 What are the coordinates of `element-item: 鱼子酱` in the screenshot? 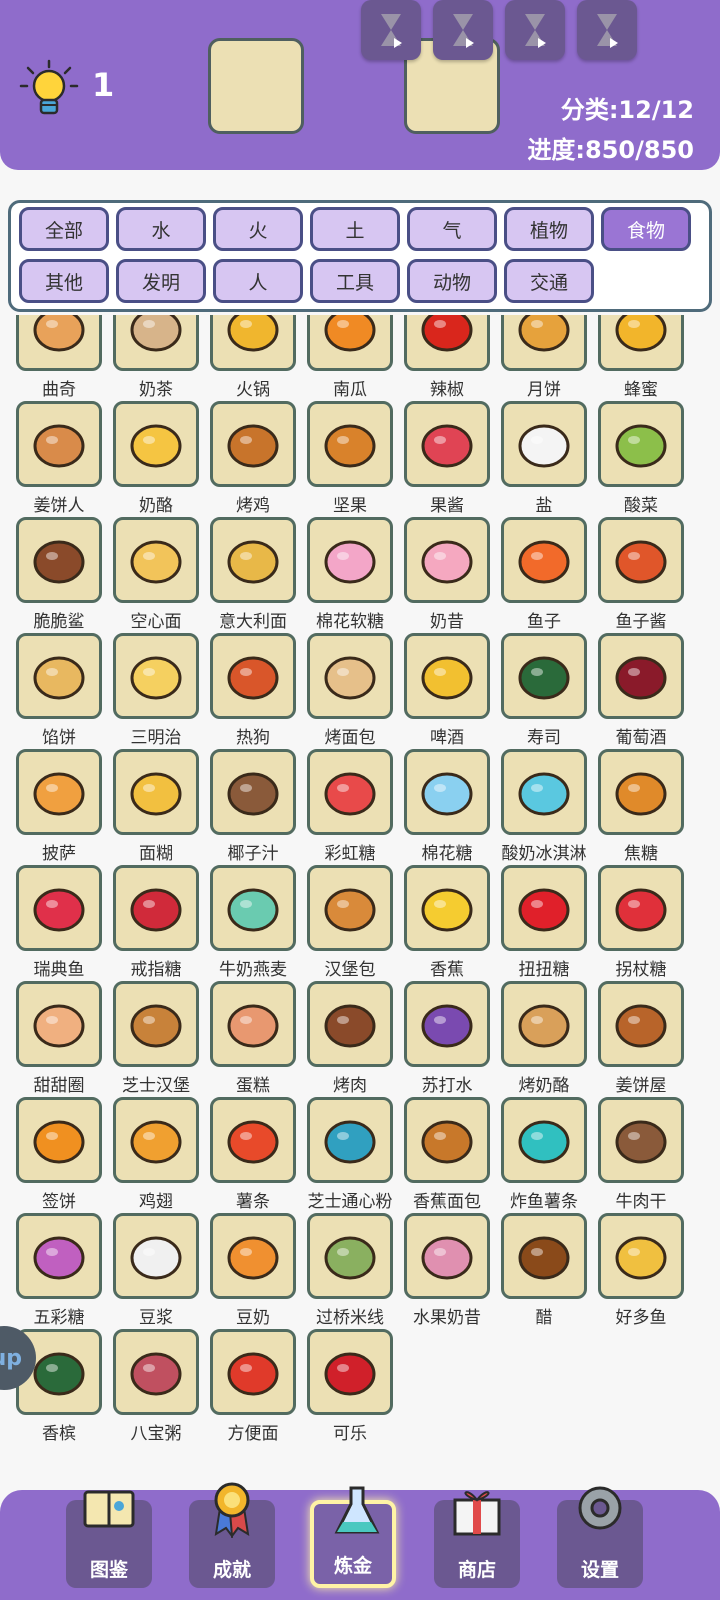 It's located at (641, 574).